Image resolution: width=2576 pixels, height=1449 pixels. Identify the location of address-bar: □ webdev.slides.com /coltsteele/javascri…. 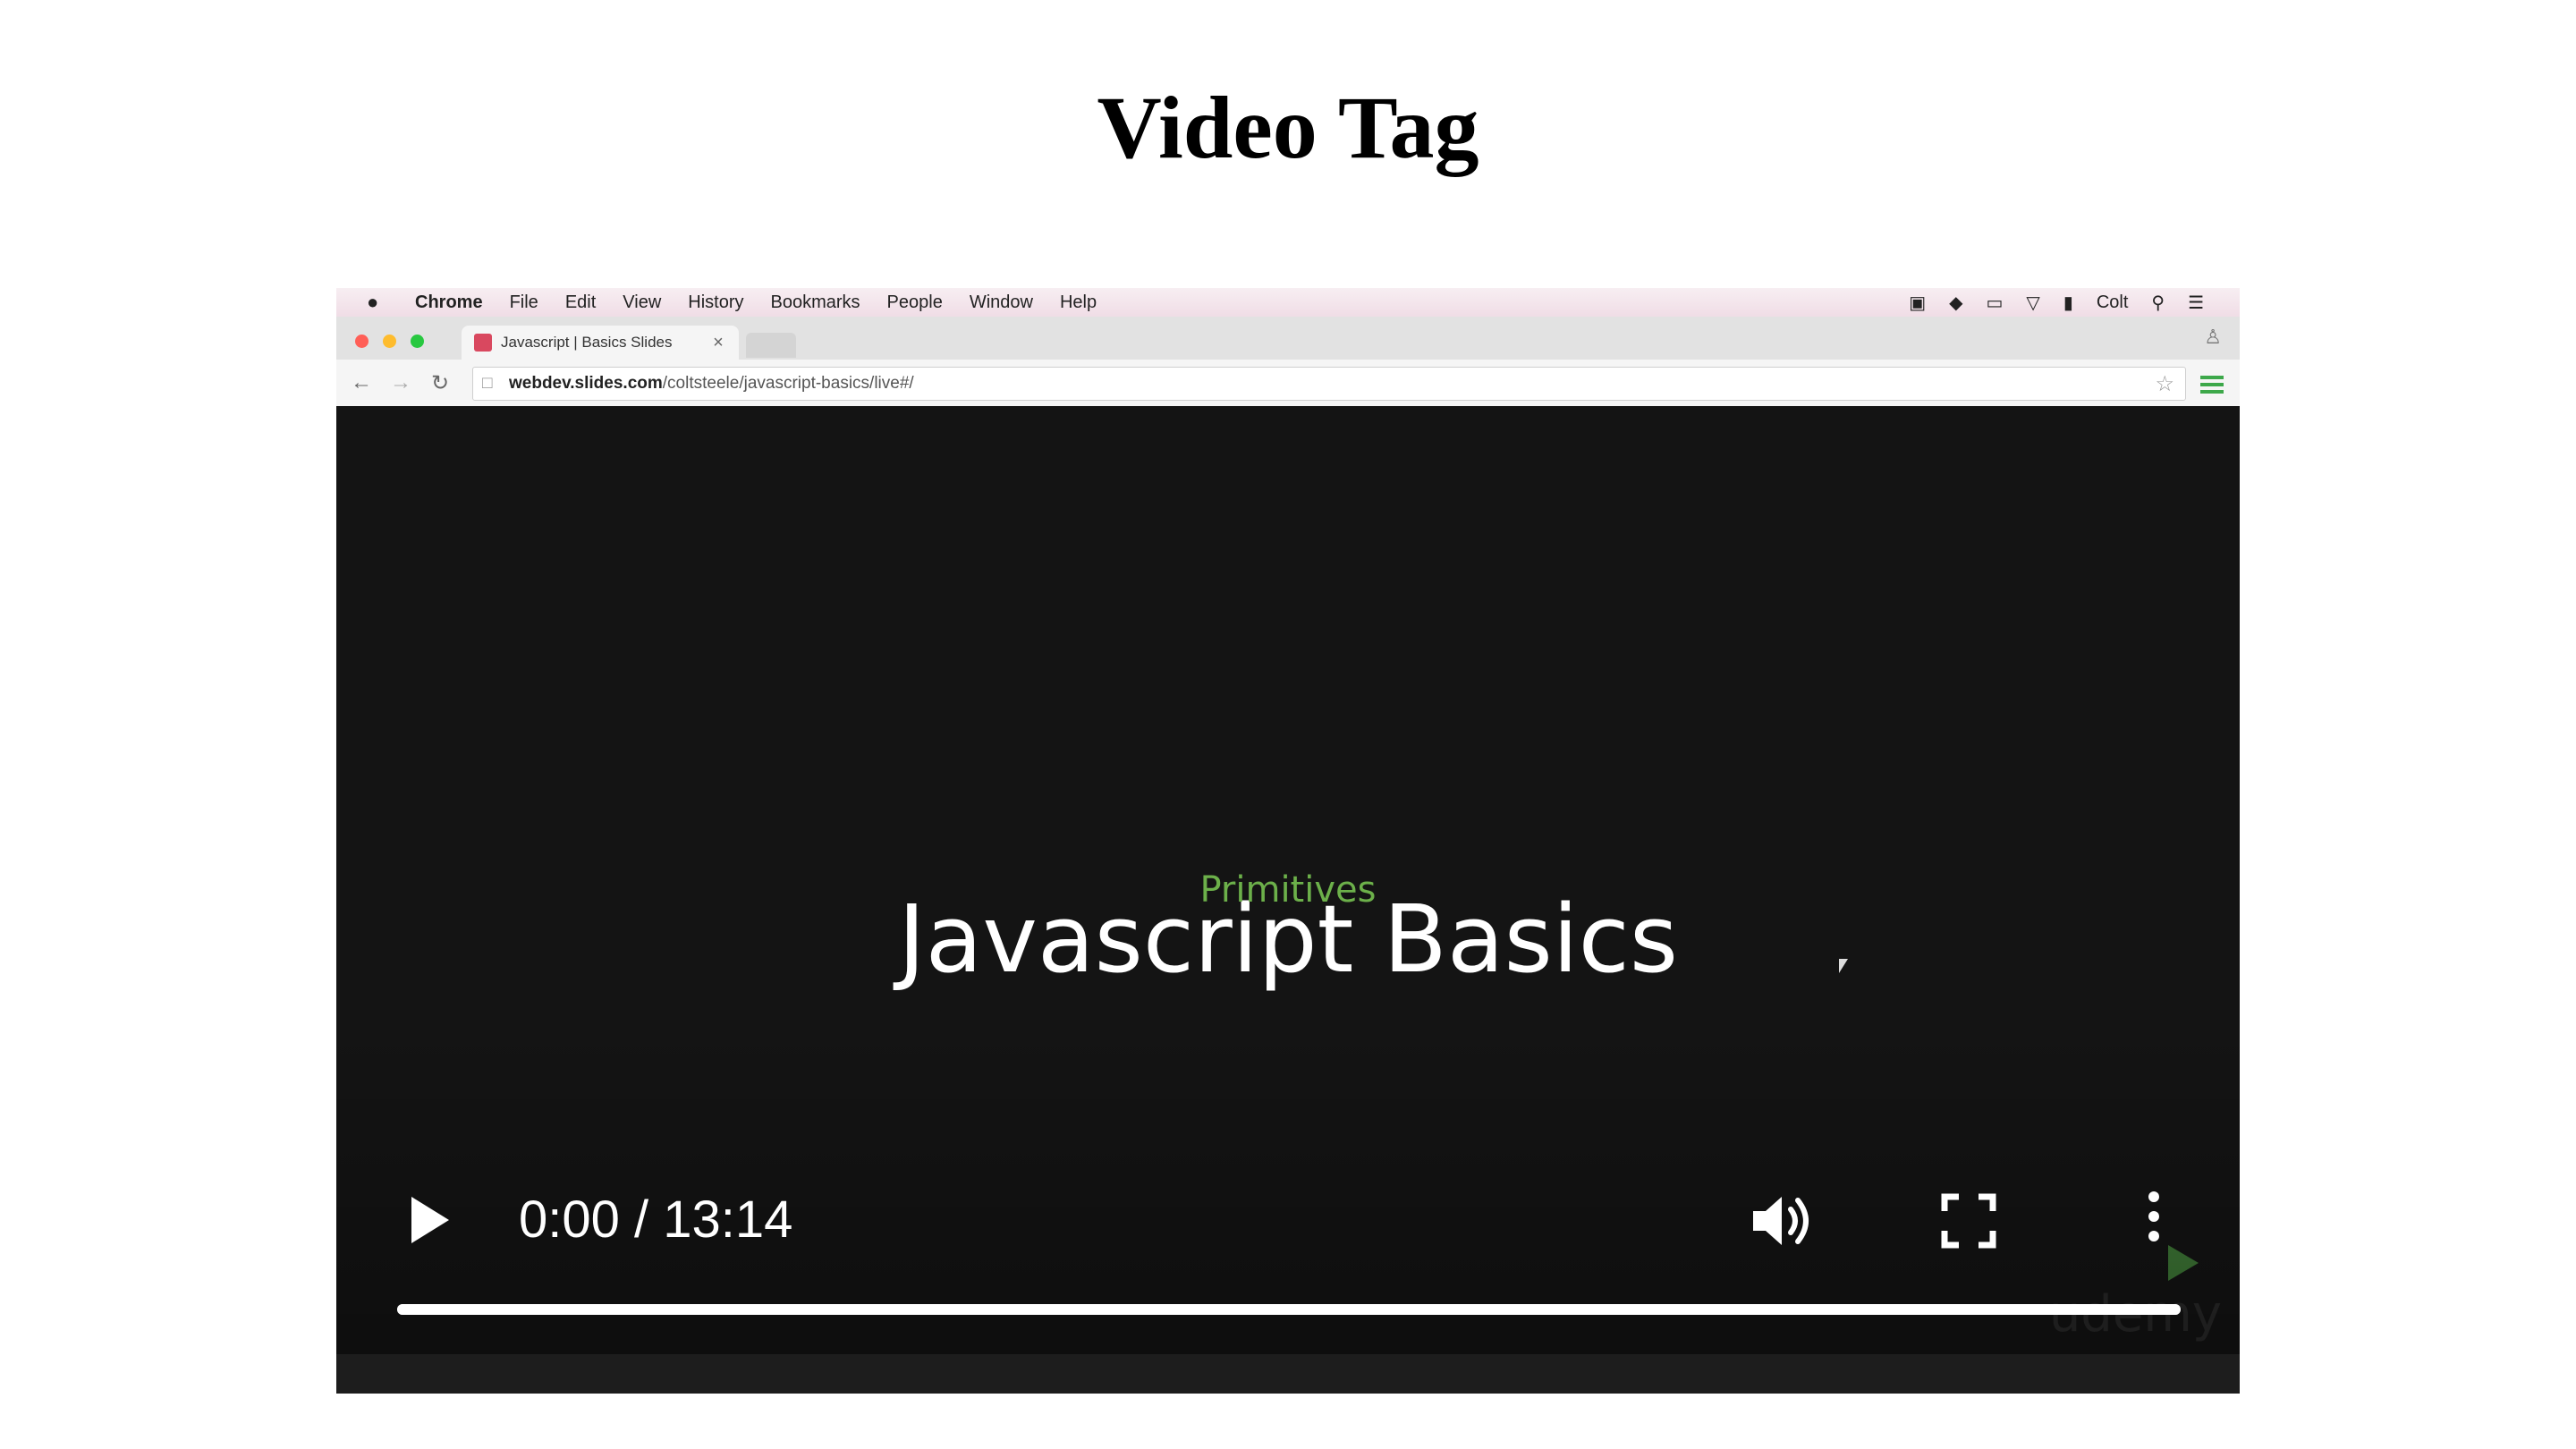
(1329, 384).